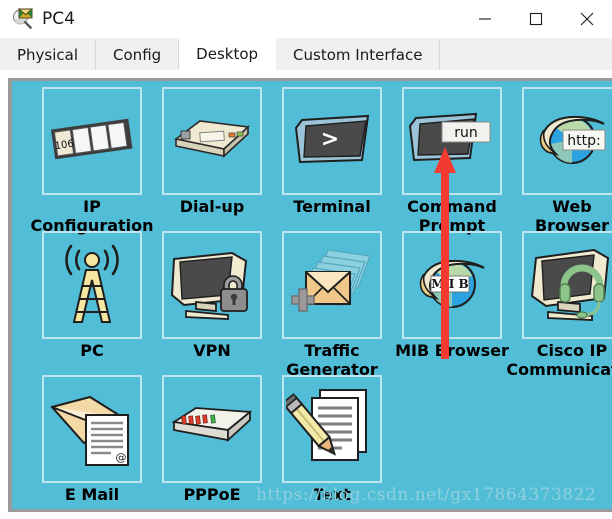 This screenshot has height=519, width=612. I want to click on desktop-item-terminal: > Terminal, so click(332, 155).